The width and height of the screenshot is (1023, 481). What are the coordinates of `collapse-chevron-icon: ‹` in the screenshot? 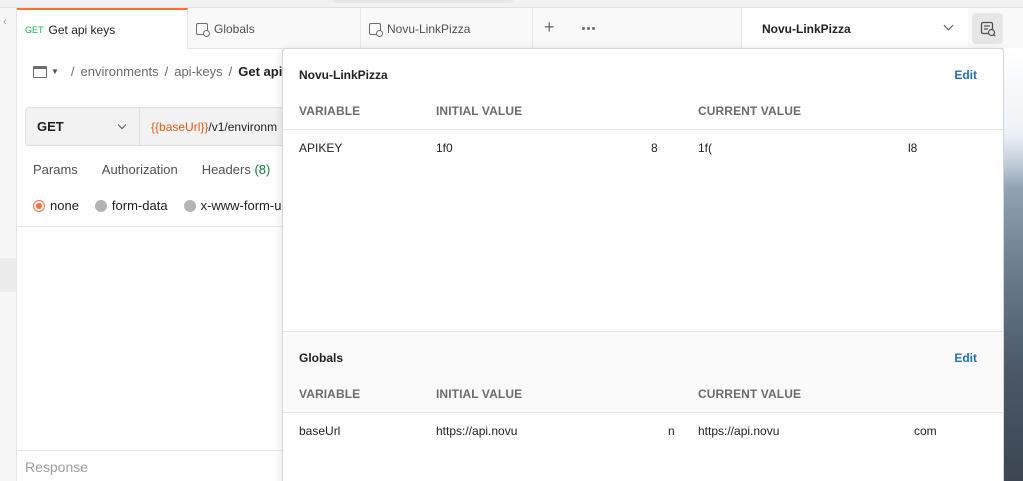 It's located at (5, 22).